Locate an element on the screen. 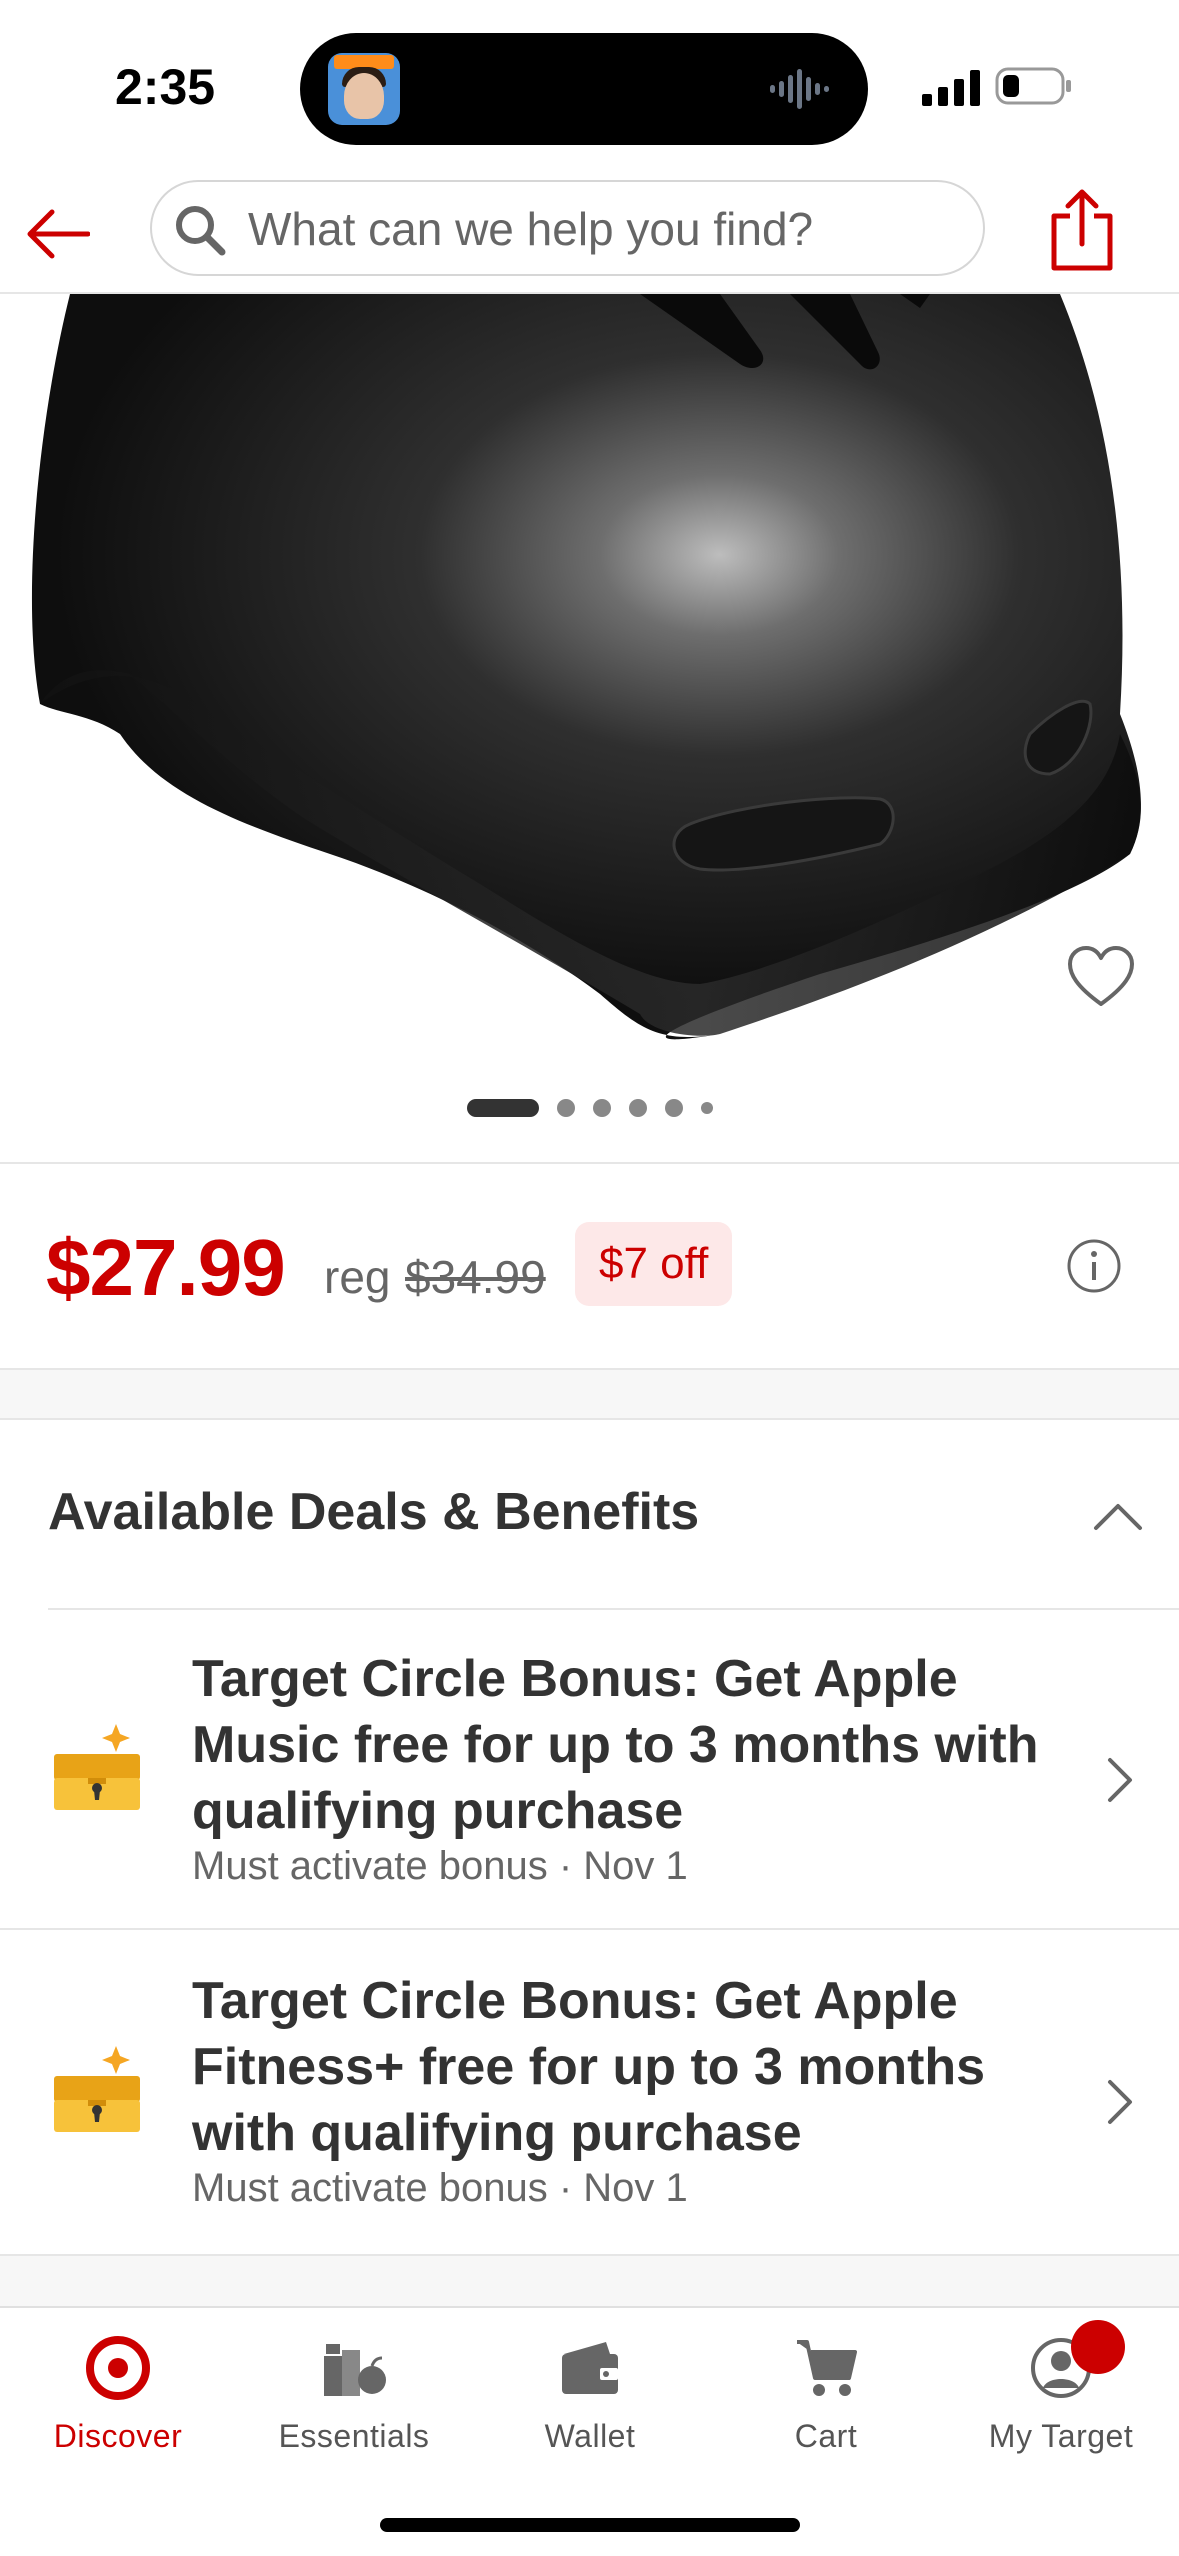 This screenshot has height=2556, width=1179. audio-waveform-icon is located at coordinates (799, 89).